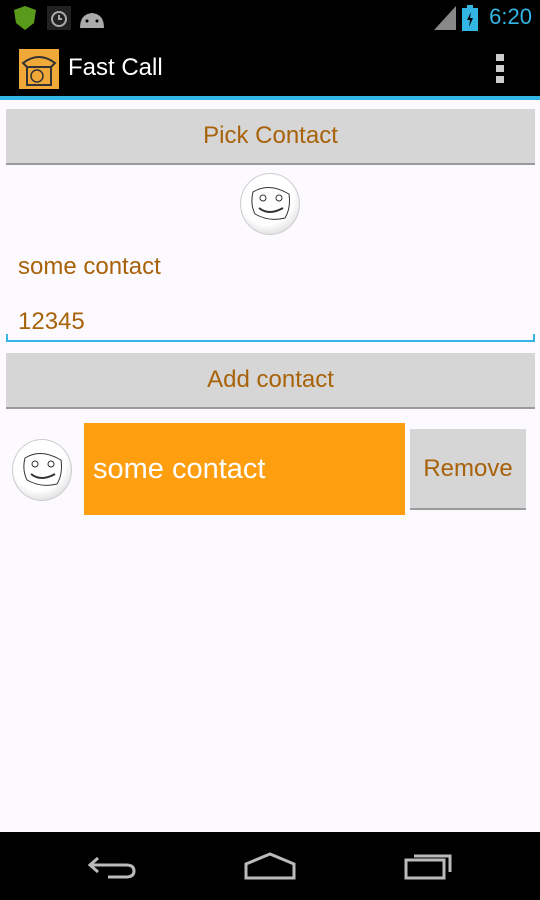  I want to click on phone-number-value: 12345, so click(51, 321).